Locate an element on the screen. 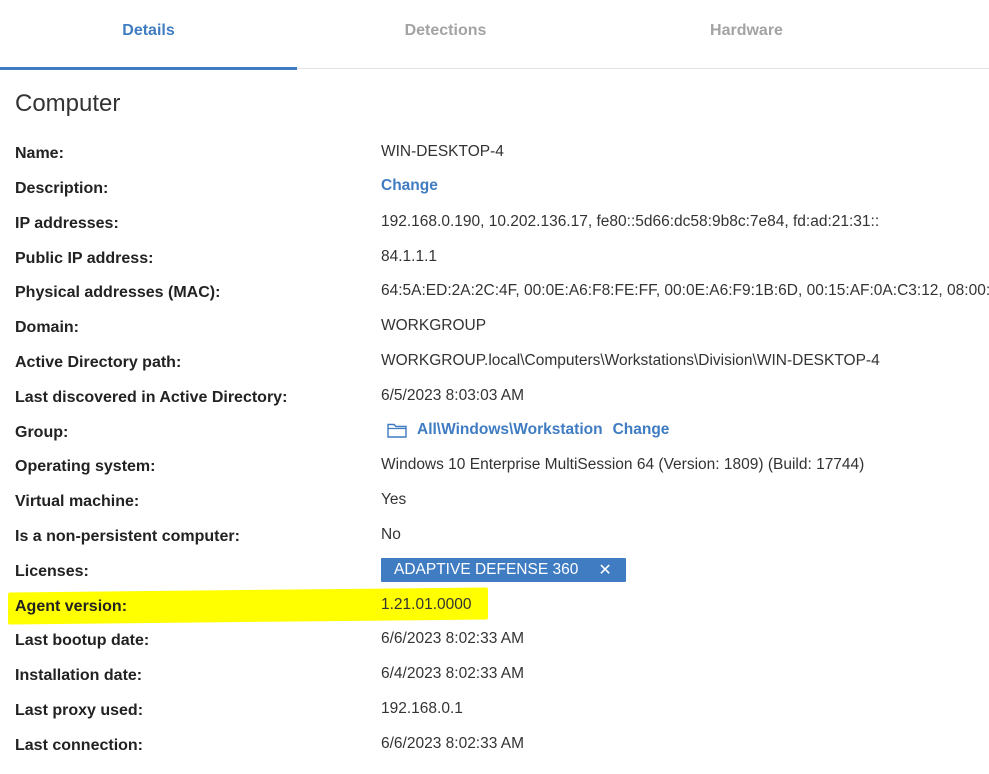 The image size is (989, 774). row-agent-version: Agent version: 1.21.01.0000 is located at coordinates (494, 612).